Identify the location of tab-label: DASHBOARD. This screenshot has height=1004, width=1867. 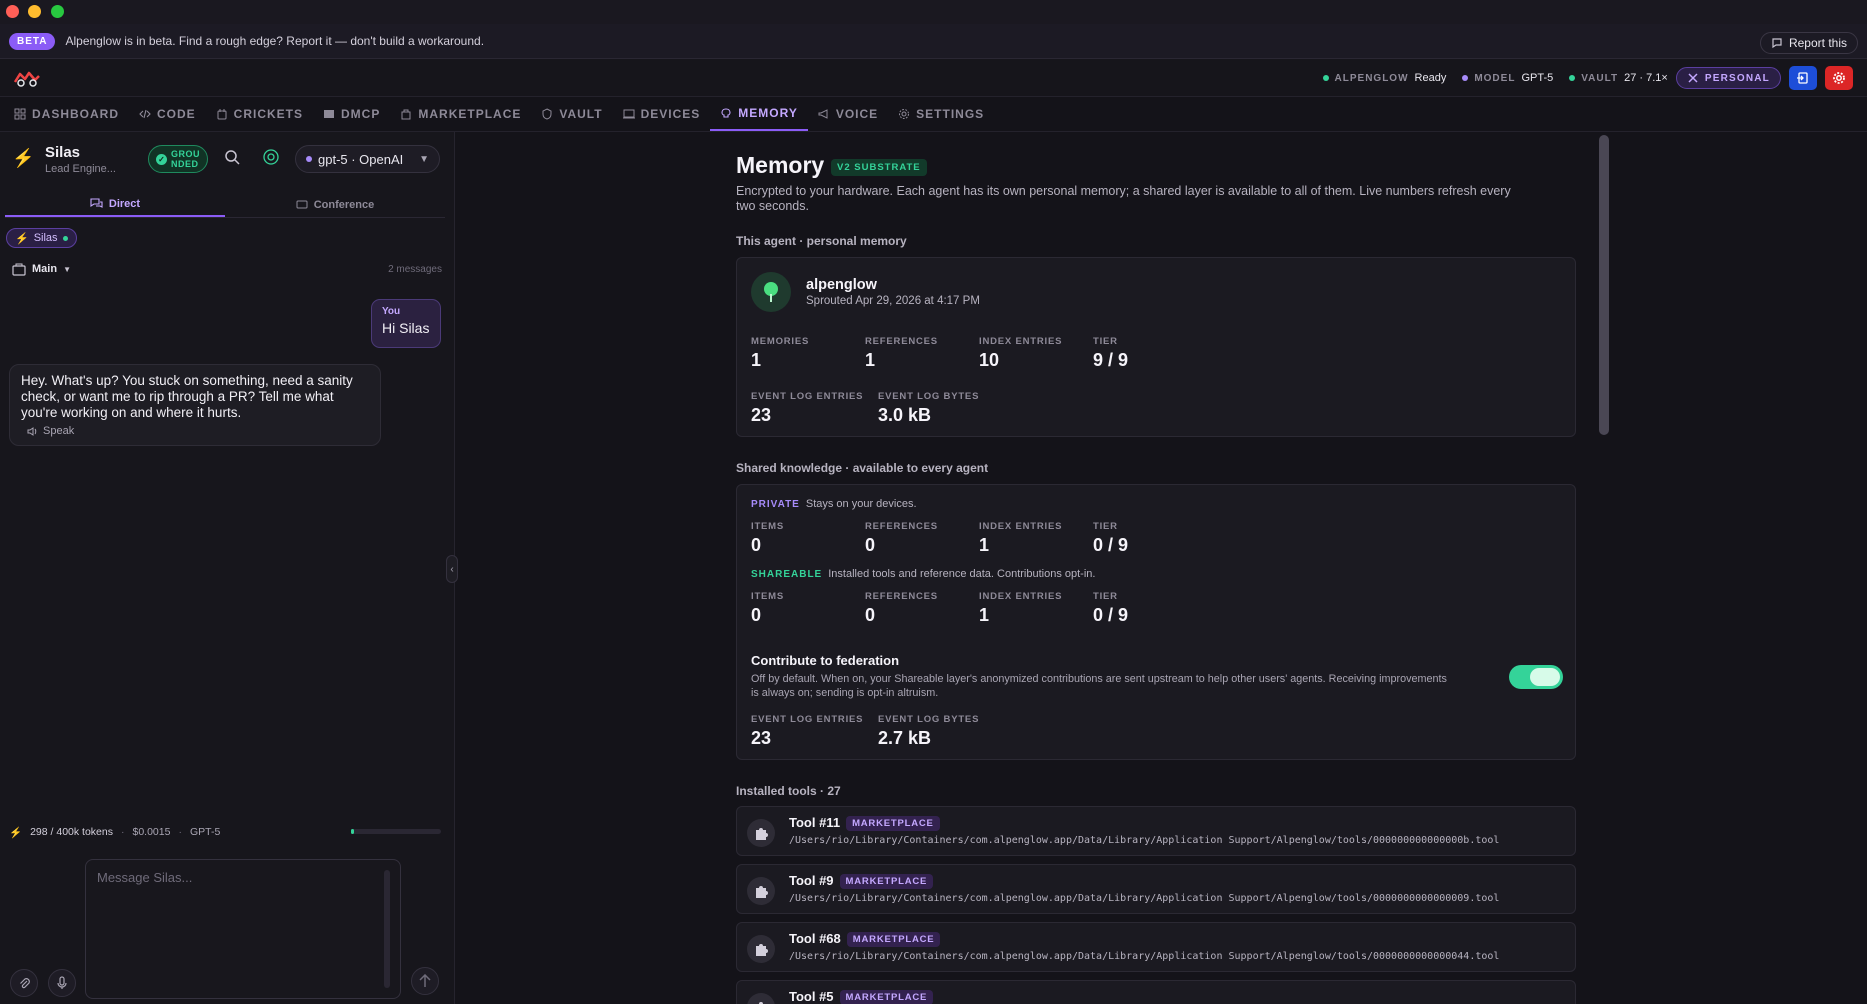
(75, 114).